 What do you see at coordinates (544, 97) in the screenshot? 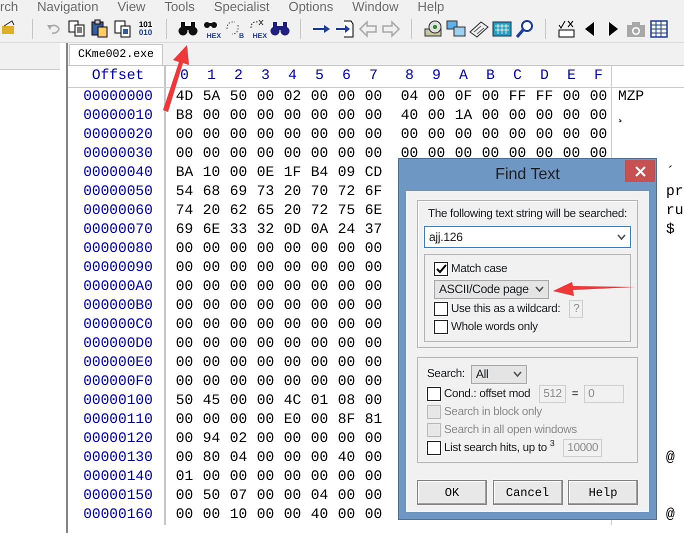
I see `hex-cell-text: FF` at bounding box center [544, 97].